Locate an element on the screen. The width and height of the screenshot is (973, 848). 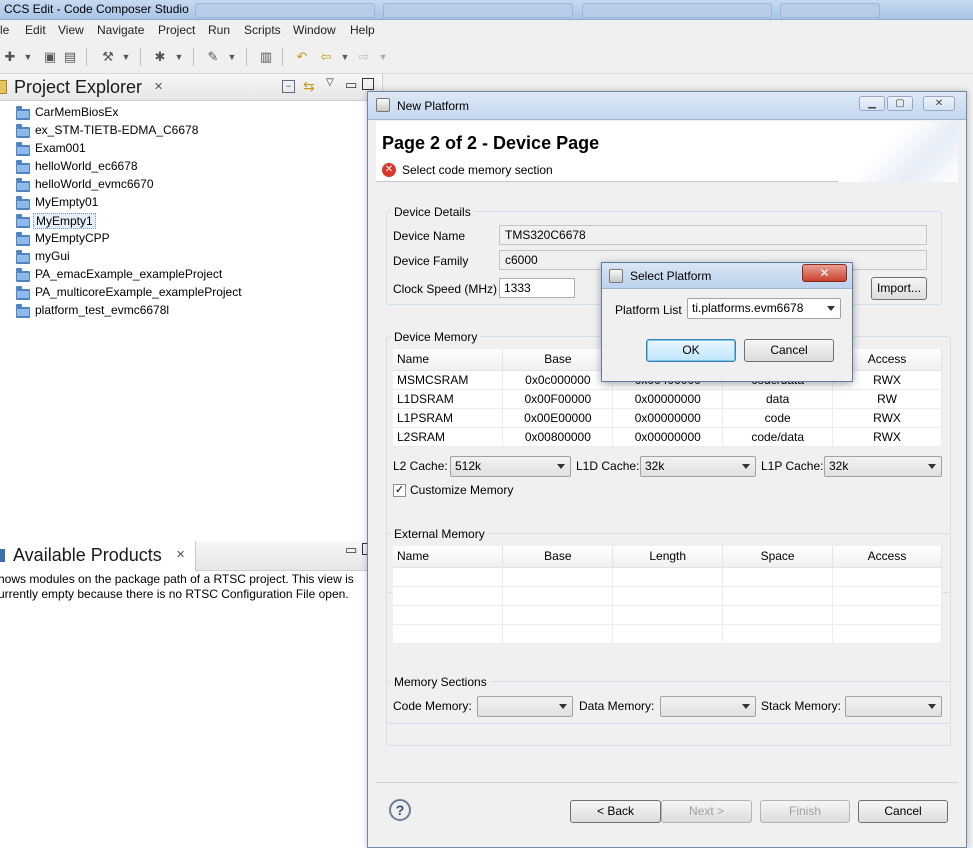
l1p-cache-select: 32k is located at coordinates (883, 466).